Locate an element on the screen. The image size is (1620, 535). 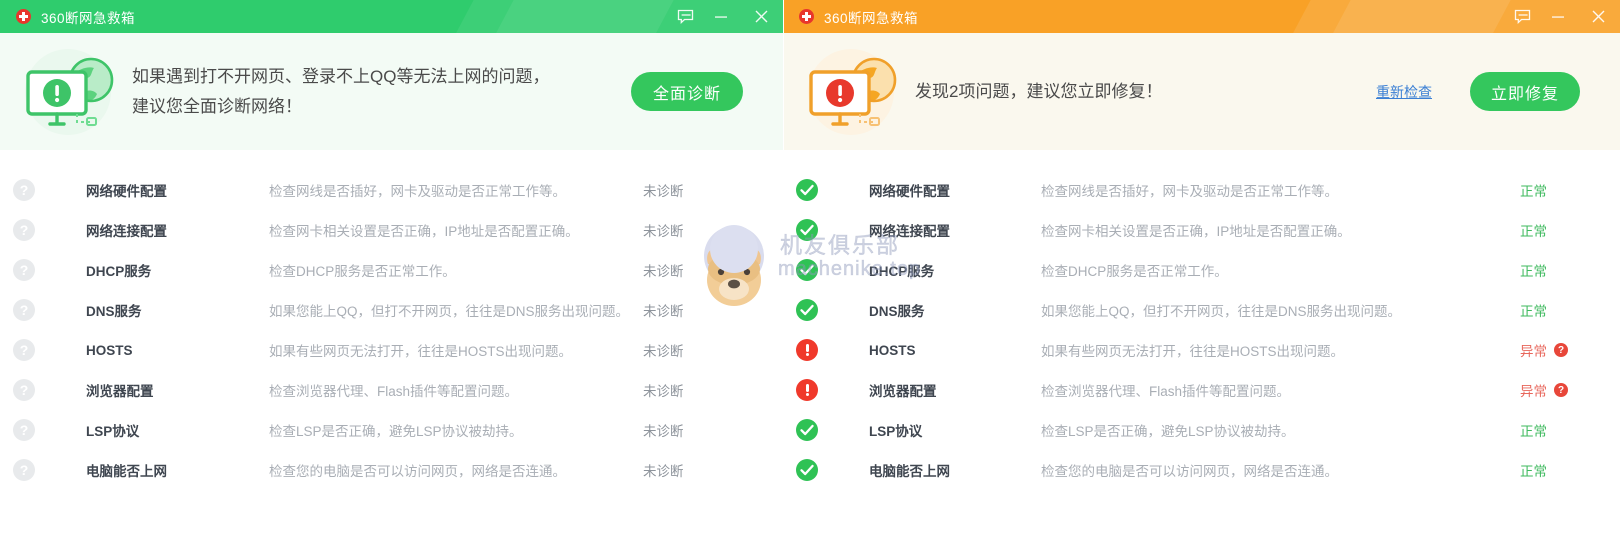
row-description: 检查DHCP服务是否正常工作。 is located at coordinates (1134, 271).